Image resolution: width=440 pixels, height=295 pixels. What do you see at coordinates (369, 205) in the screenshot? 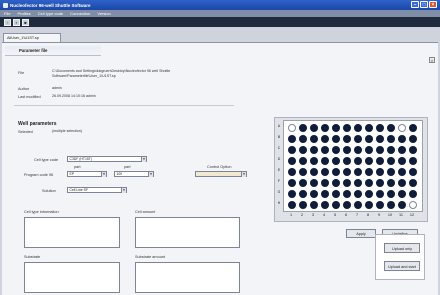
I see `well-H8` at bounding box center [369, 205].